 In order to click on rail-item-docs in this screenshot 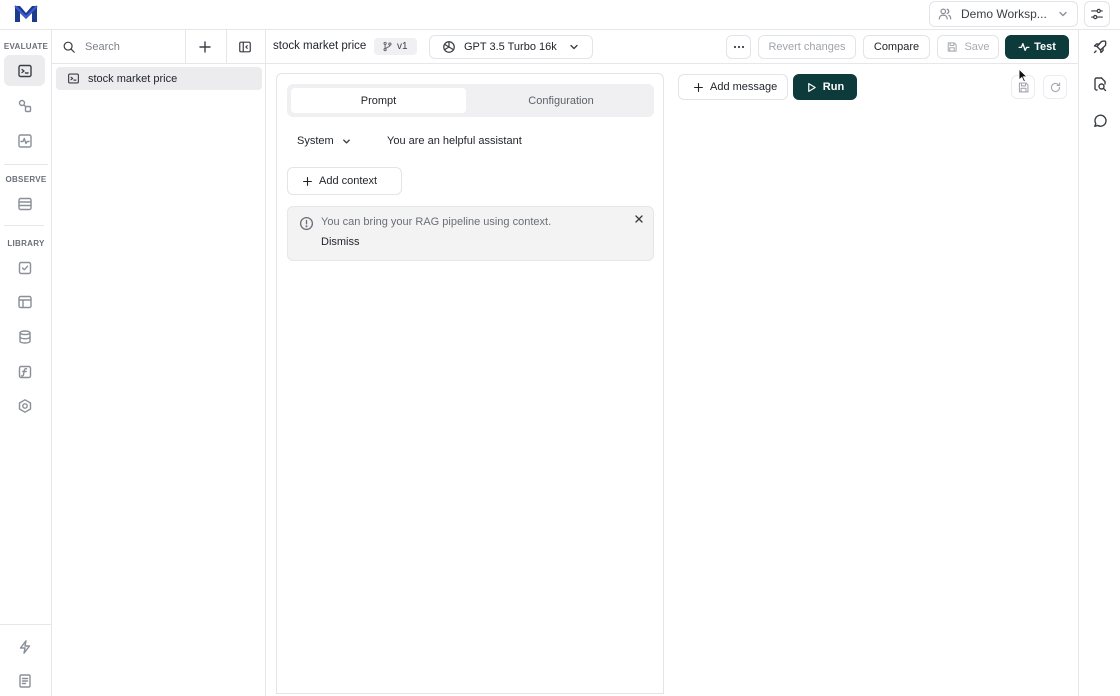, I will do `click(24, 680)`.